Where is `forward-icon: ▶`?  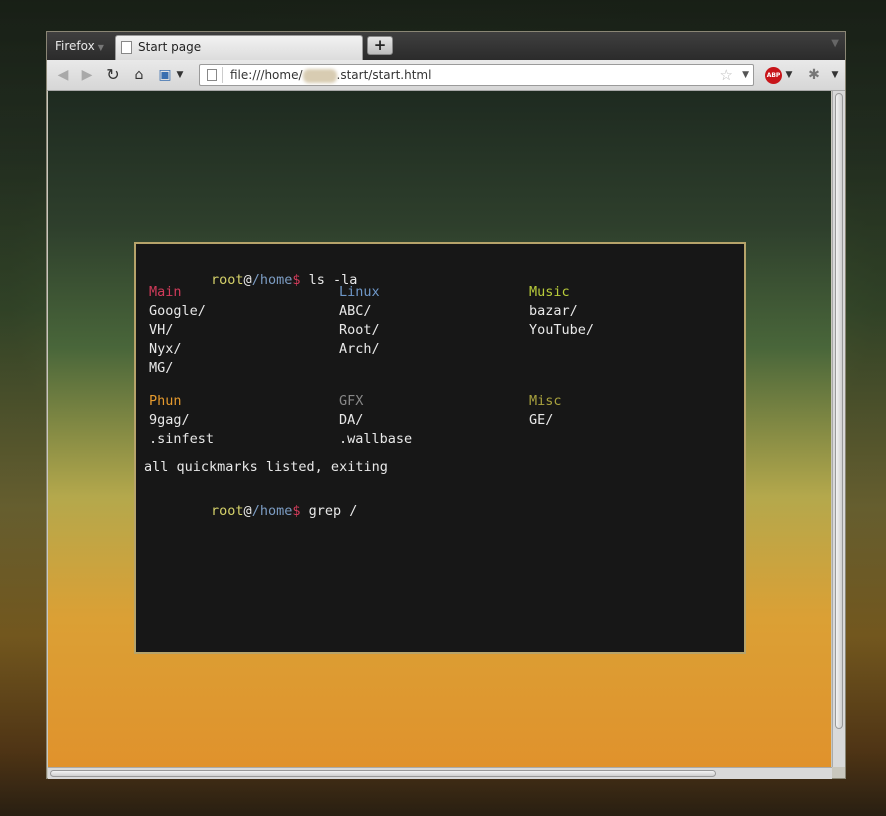
forward-icon: ▶ is located at coordinates (87, 75).